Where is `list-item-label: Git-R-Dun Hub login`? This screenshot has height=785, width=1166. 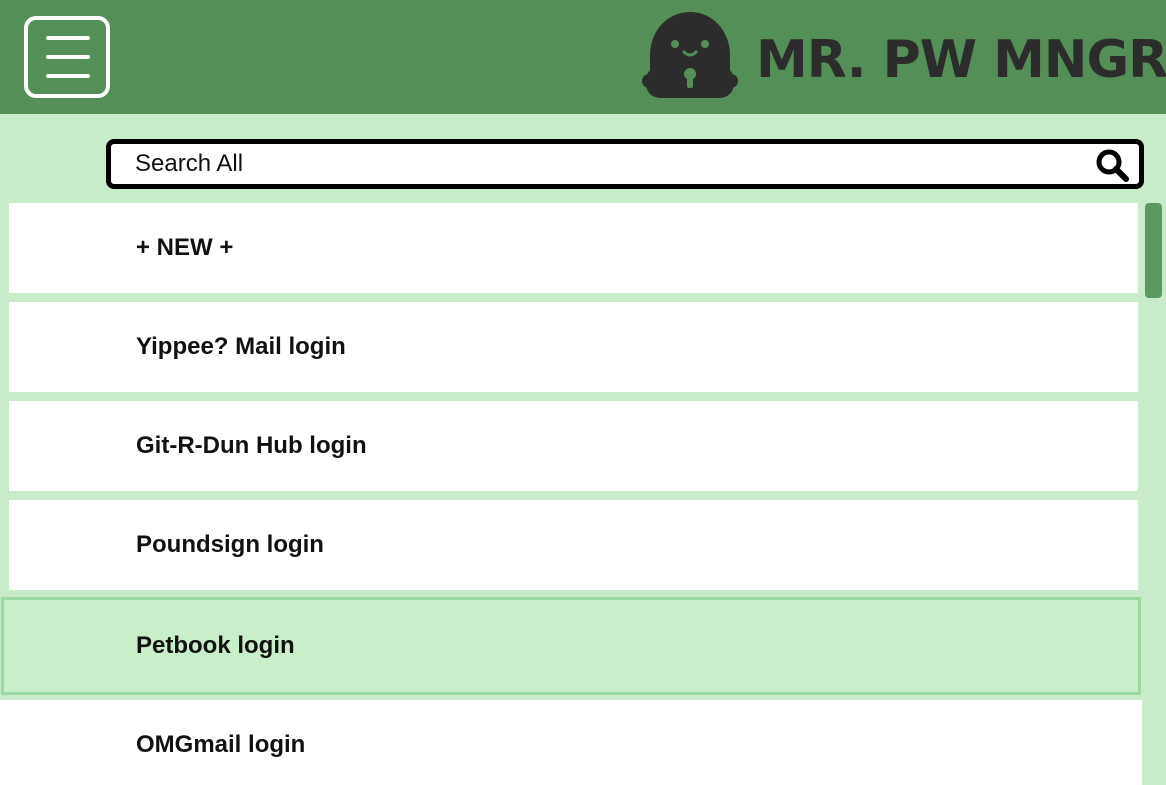
list-item-label: Git-R-Dun Hub login is located at coordinates (251, 445).